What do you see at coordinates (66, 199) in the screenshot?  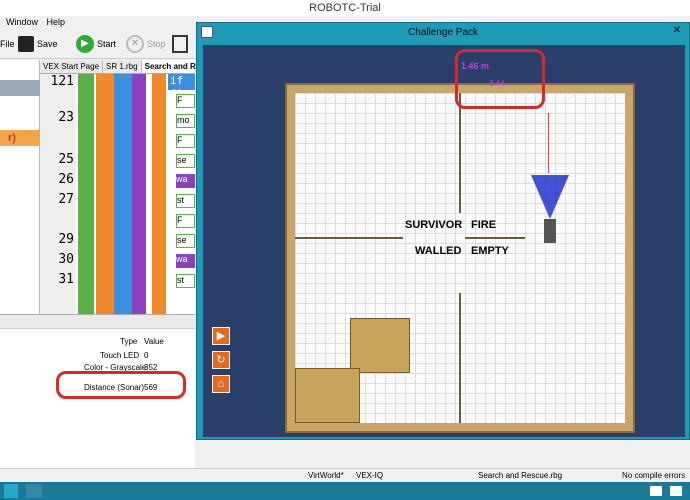 I see `line-number: 27` at bounding box center [66, 199].